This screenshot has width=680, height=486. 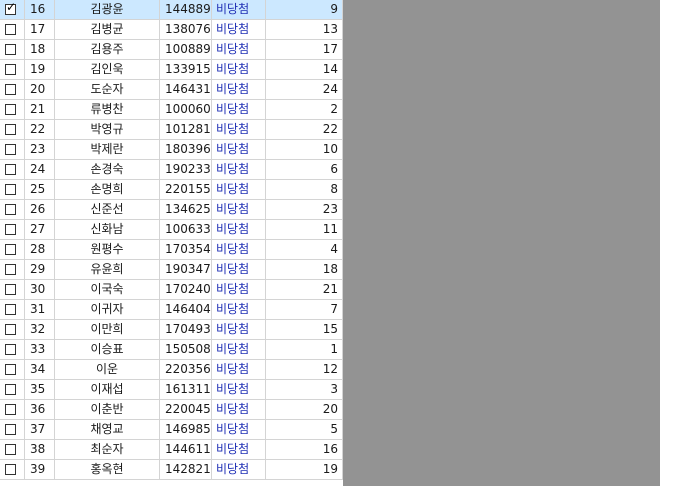 What do you see at coordinates (107, 369) in the screenshot?
I see `name-cell: 이운` at bounding box center [107, 369].